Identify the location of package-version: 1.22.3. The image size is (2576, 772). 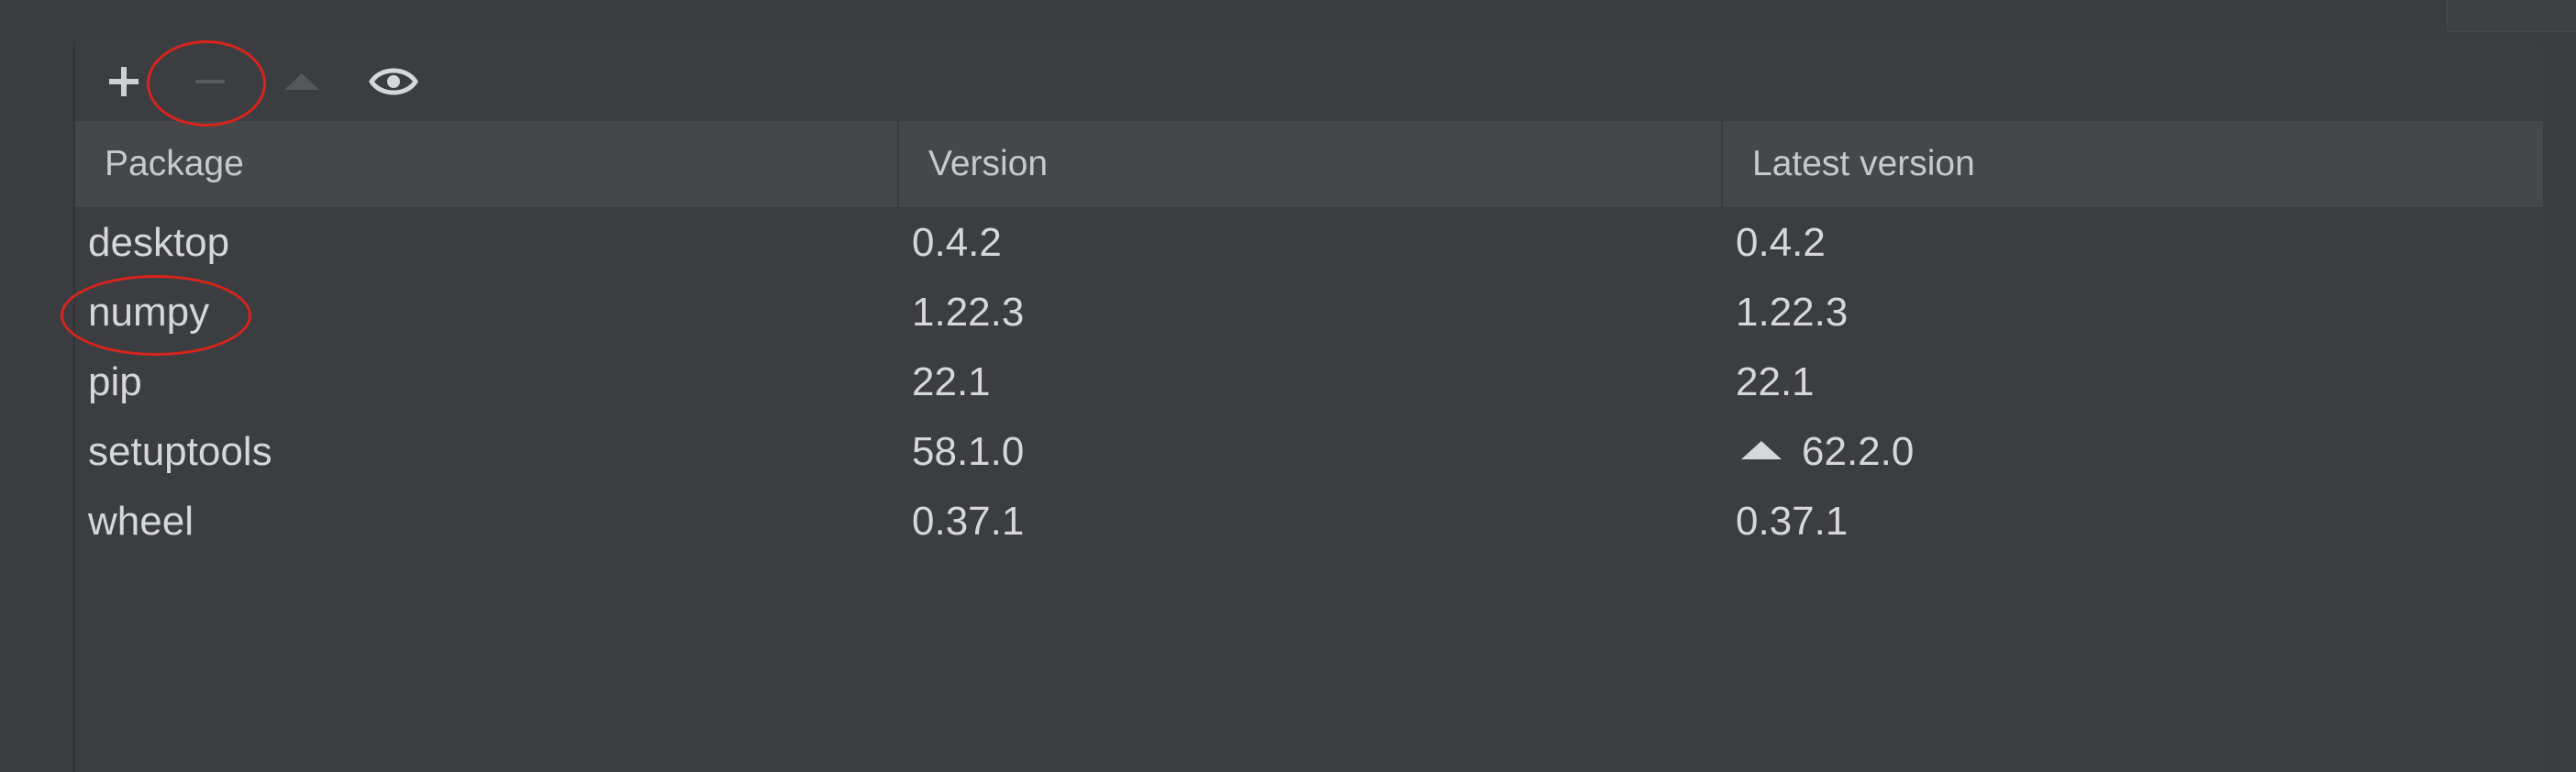
(968, 313).